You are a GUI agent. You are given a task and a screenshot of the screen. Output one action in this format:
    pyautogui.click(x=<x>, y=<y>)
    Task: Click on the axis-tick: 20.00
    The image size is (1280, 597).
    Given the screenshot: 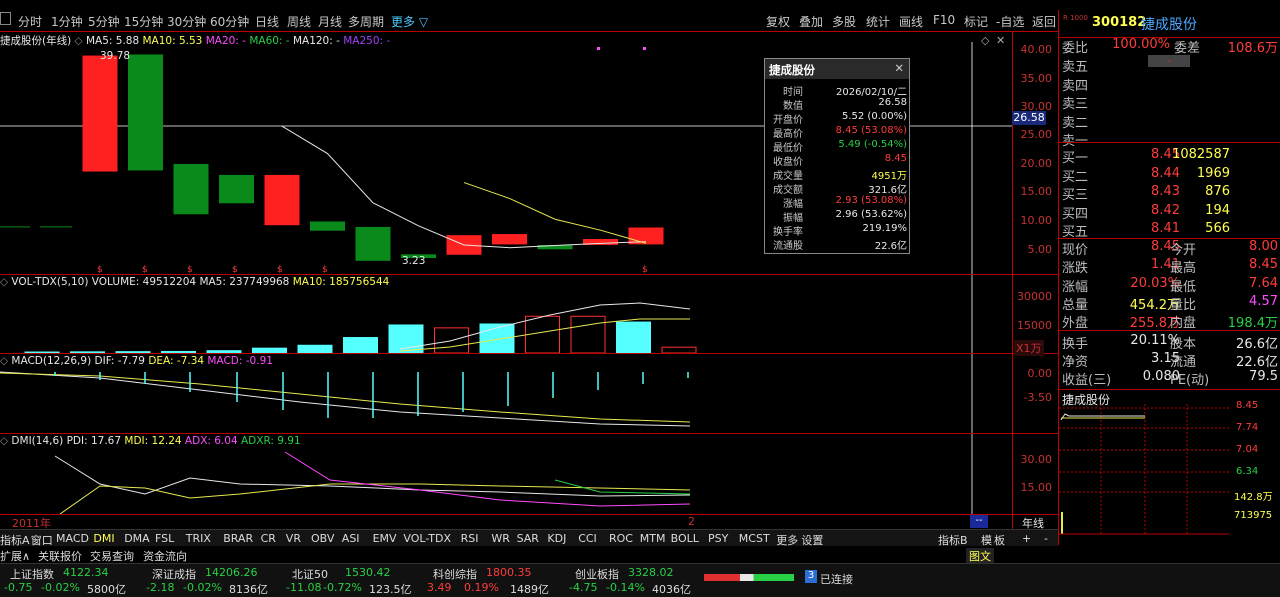 What is the action you would take?
    pyautogui.click(x=1036, y=163)
    